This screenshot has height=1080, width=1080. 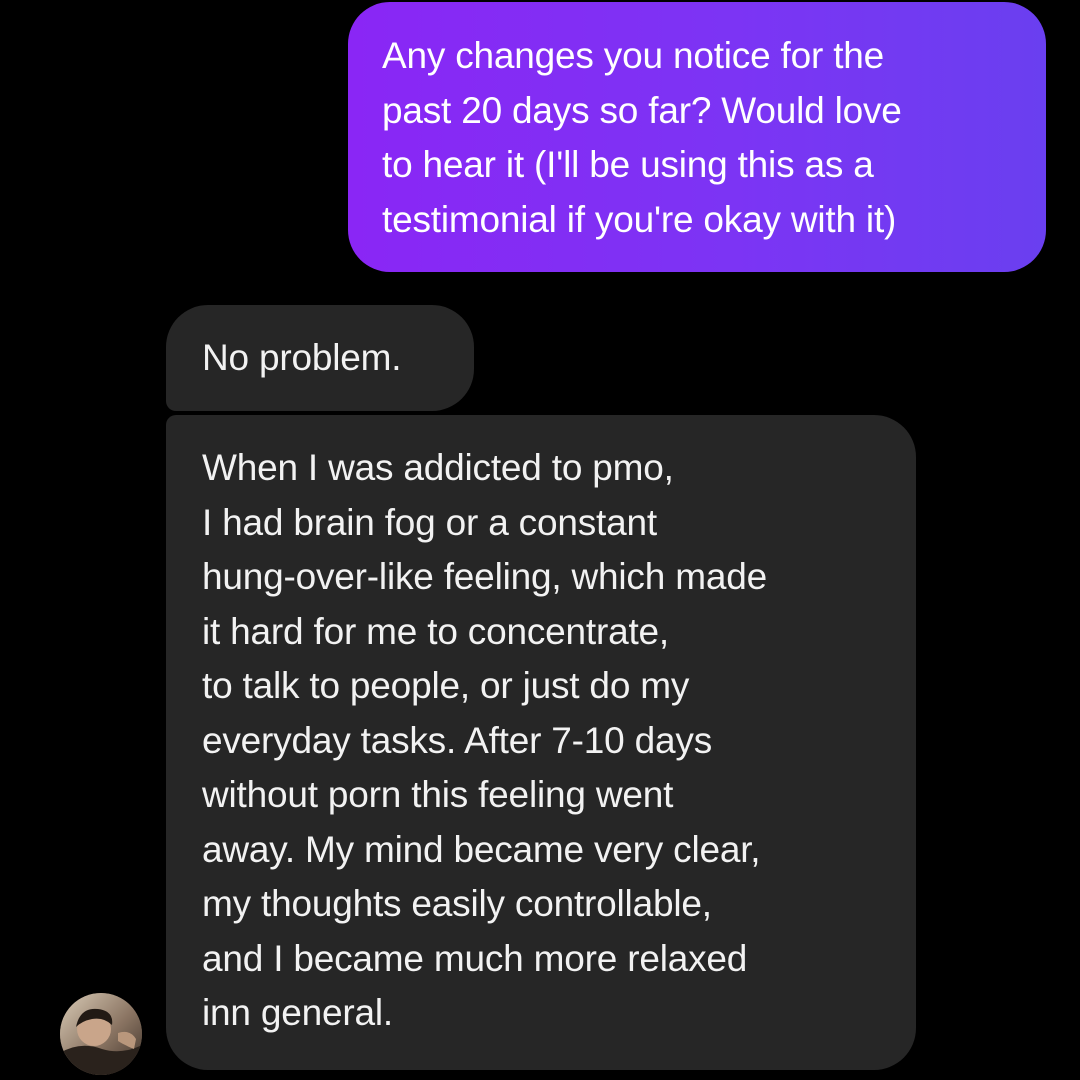 What do you see at coordinates (320, 358) in the screenshot?
I see `received-message-bubble: No problem.` at bounding box center [320, 358].